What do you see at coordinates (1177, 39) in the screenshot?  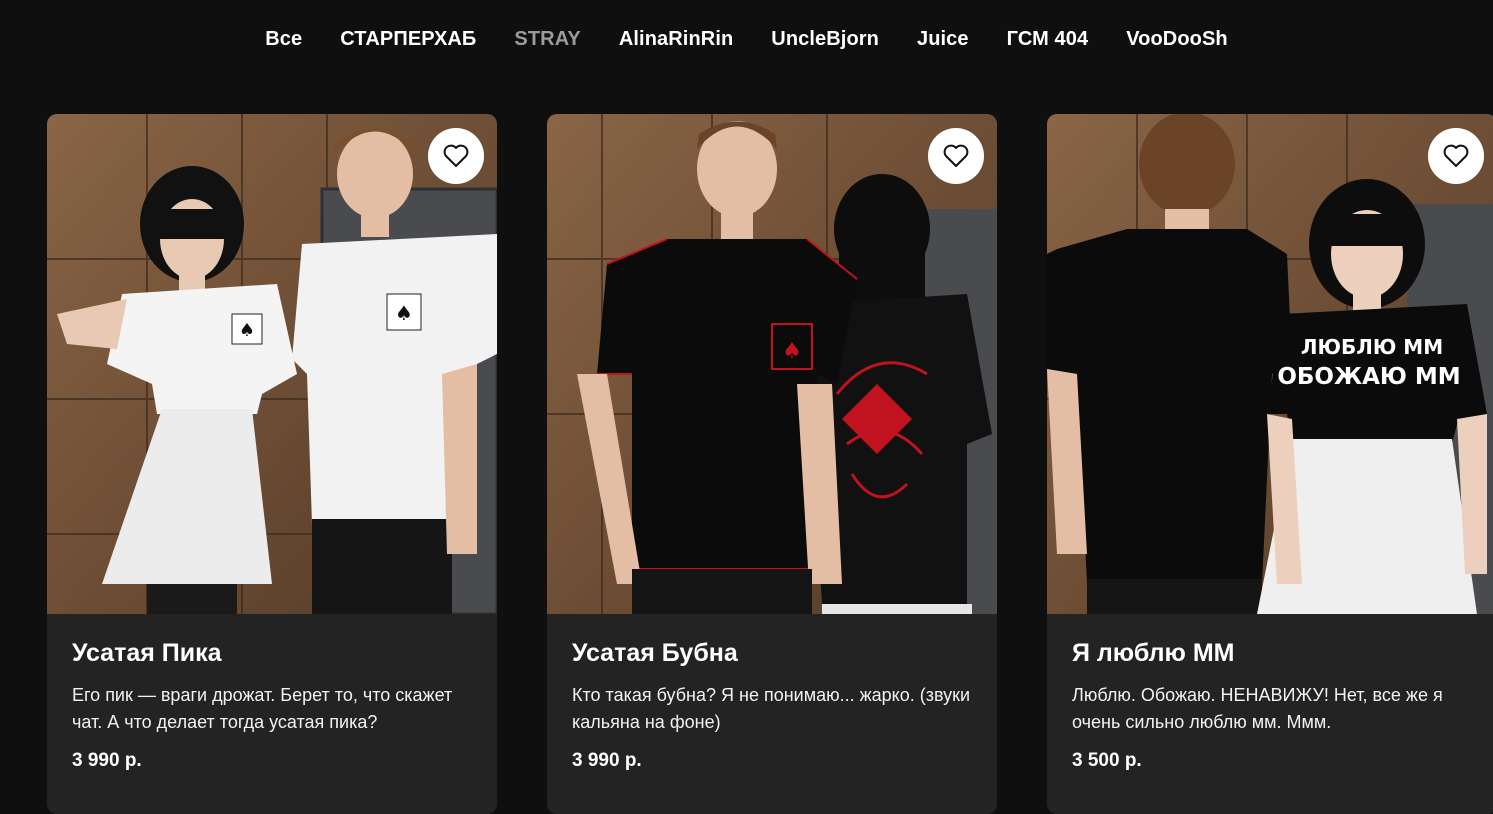 I see `nav-item-voodoosh: VooDooSh` at bounding box center [1177, 39].